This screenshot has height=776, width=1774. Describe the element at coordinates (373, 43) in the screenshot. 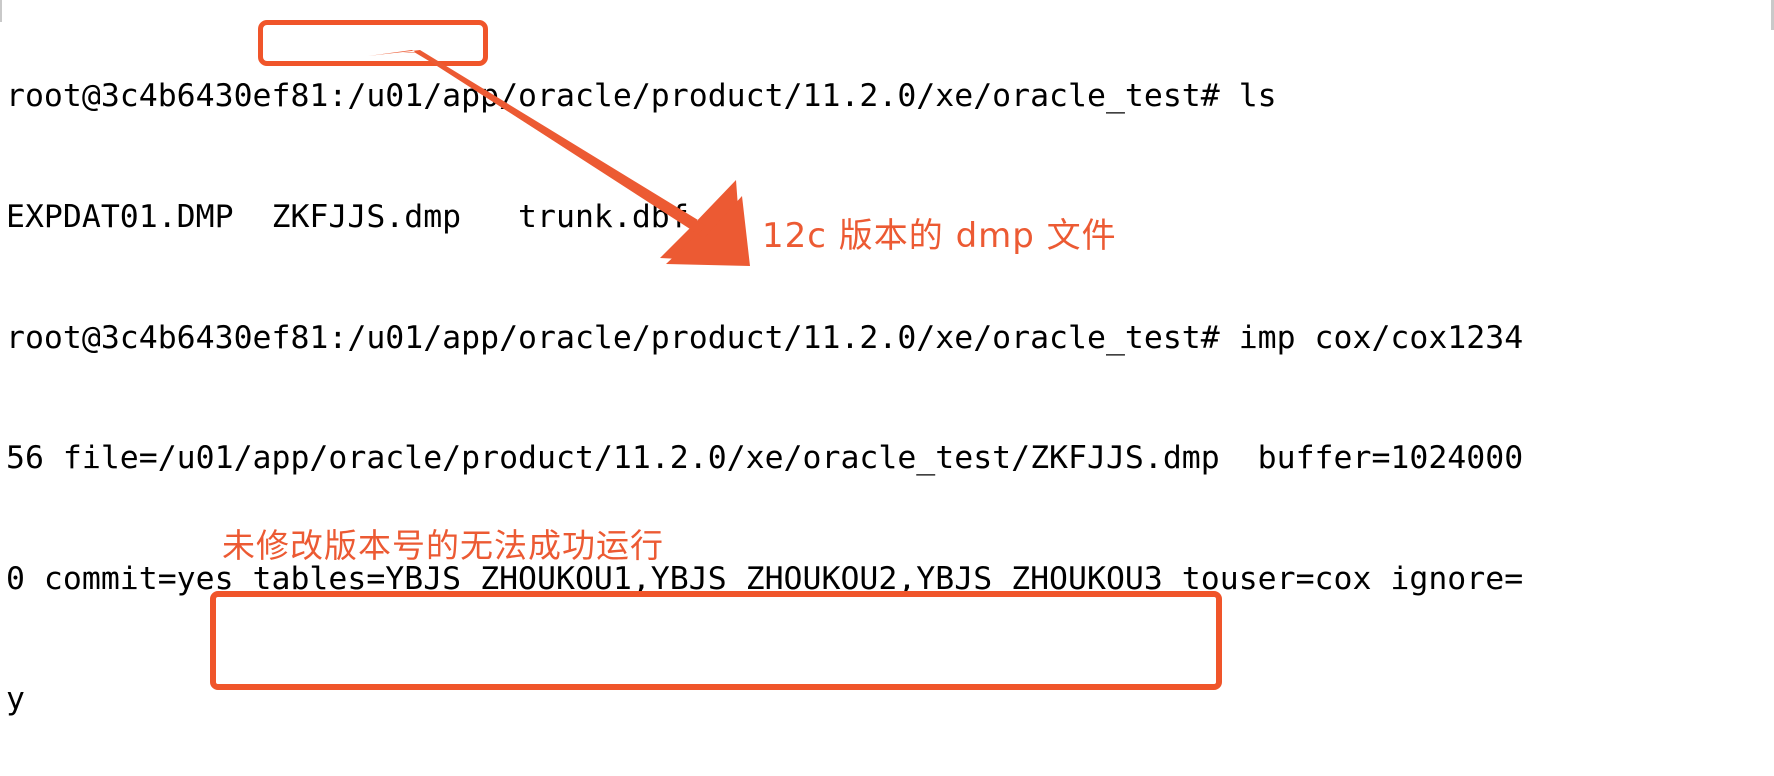

I see `highlight-box-dmp-filename` at that location.